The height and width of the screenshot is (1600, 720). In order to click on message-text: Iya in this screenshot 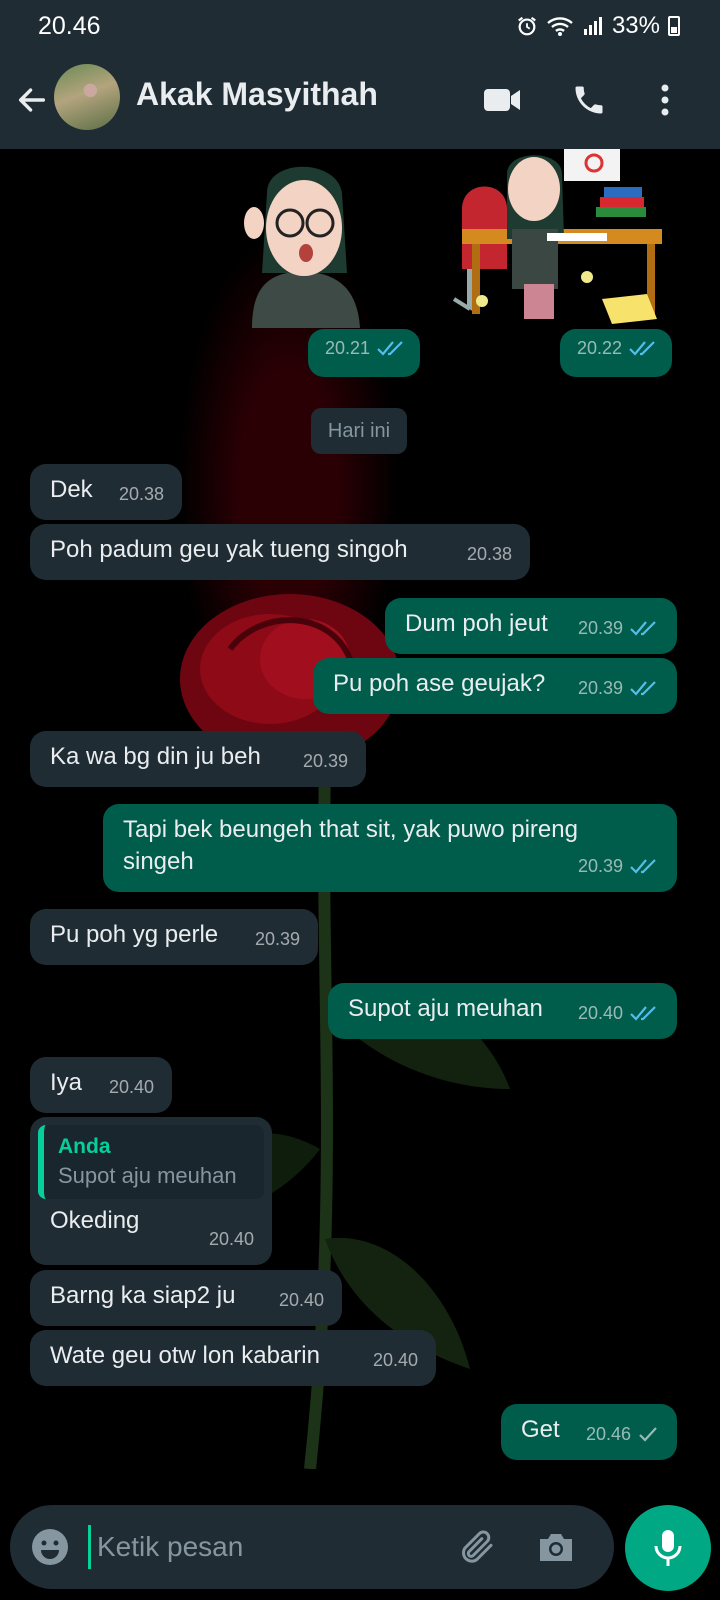, I will do `click(66, 1082)`.